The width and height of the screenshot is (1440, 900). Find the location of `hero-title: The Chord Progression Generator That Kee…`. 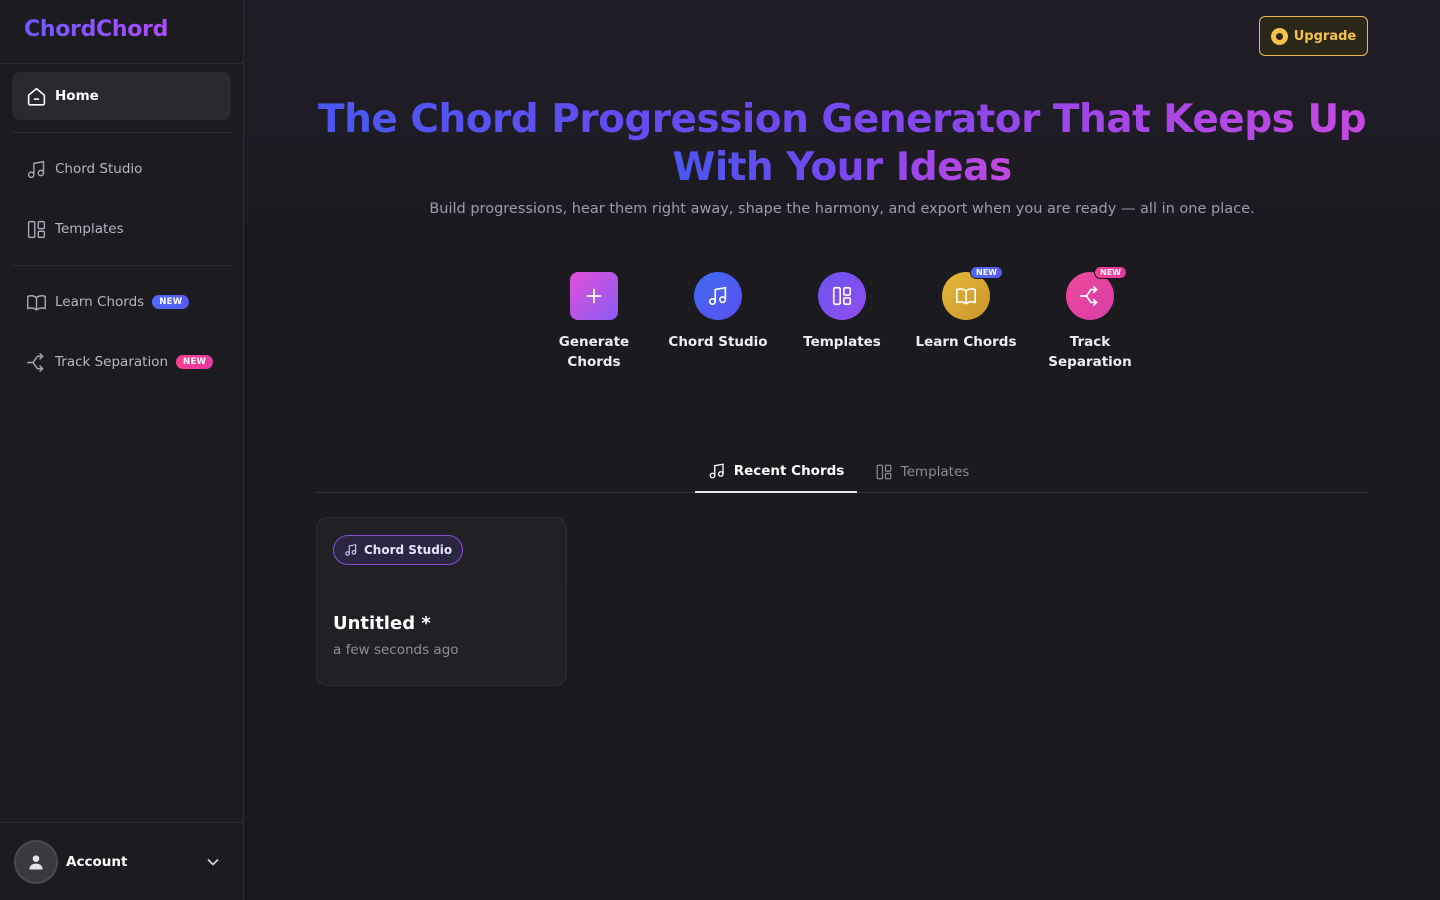

hero-title: The Chord Progression Generator That Kee… is located at coordinates (842, 144).